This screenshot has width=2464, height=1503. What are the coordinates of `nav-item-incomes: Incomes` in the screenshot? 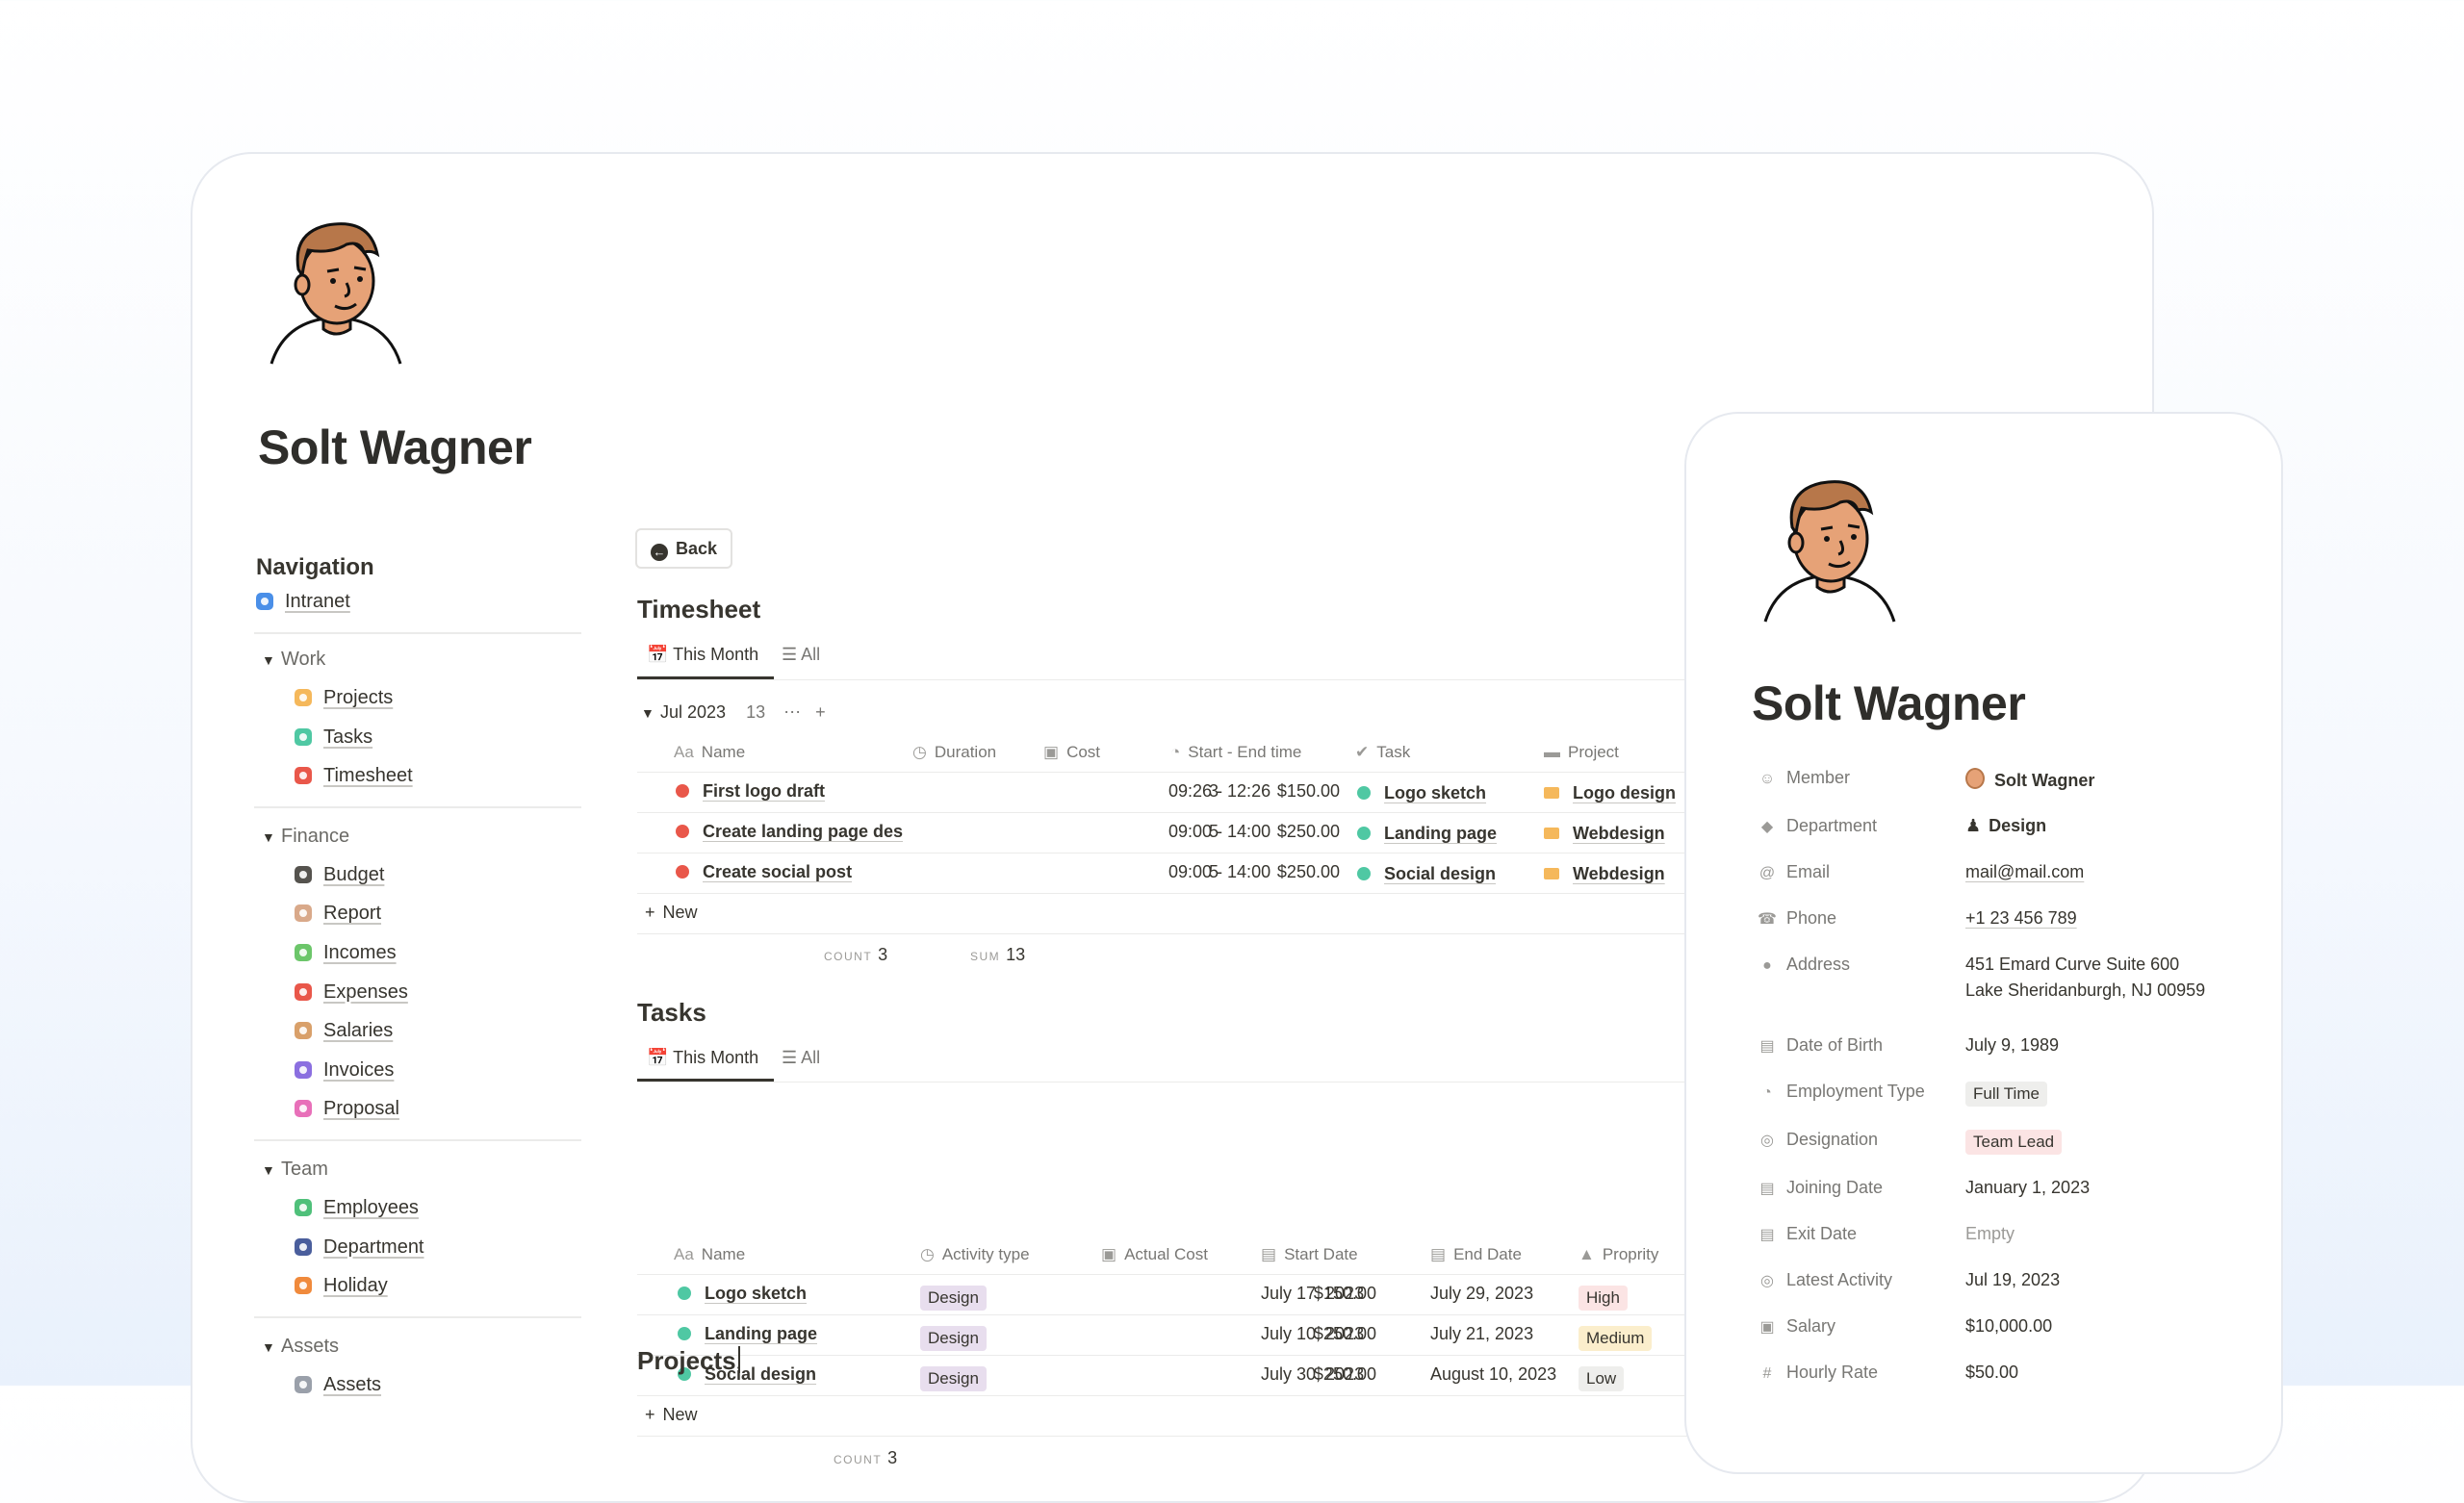 It's located at (346, 953).